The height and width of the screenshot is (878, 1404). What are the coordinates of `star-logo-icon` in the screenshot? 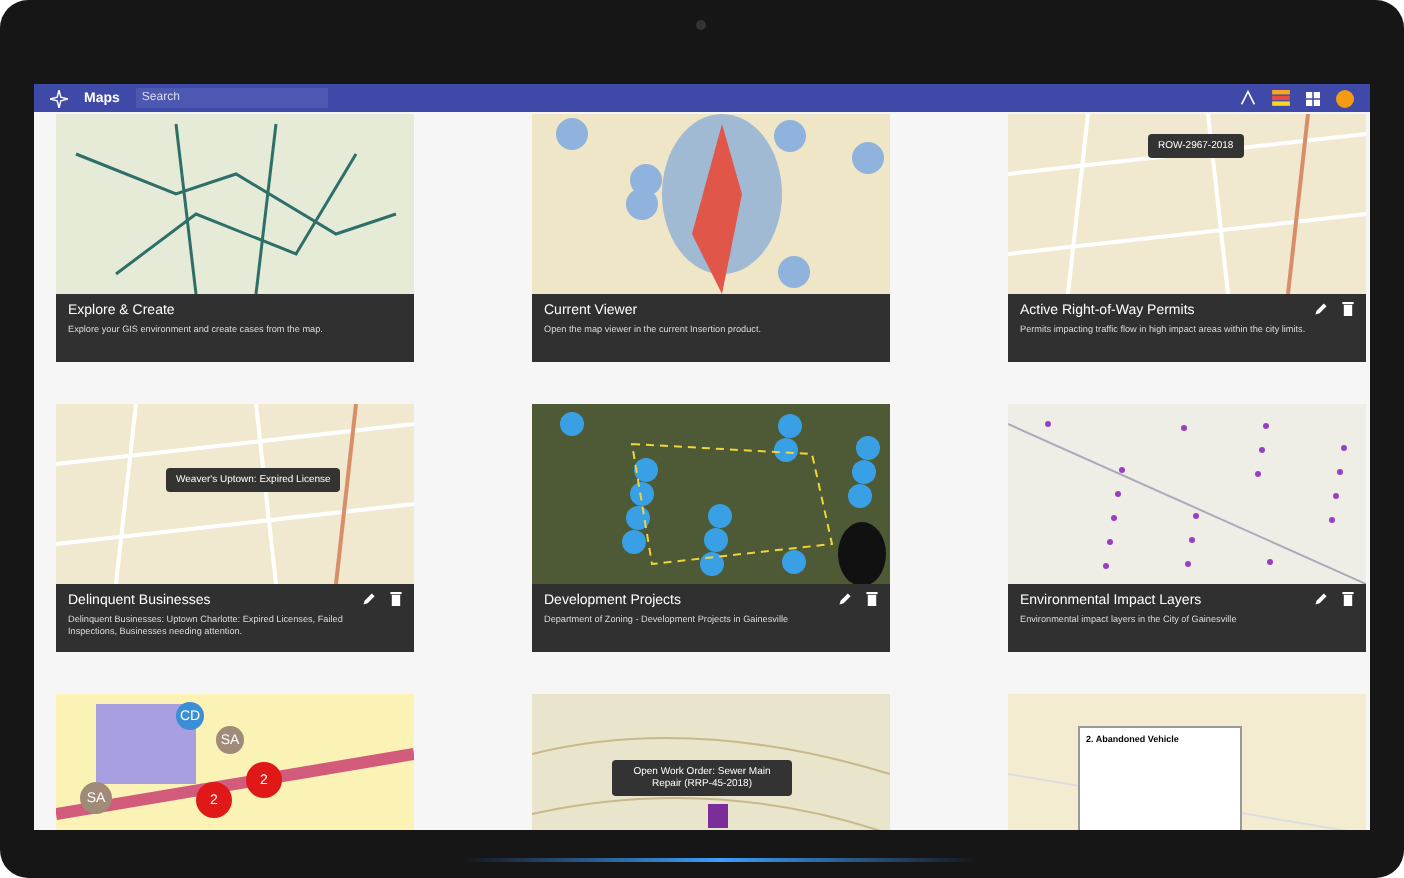 It's located at (59, 98).